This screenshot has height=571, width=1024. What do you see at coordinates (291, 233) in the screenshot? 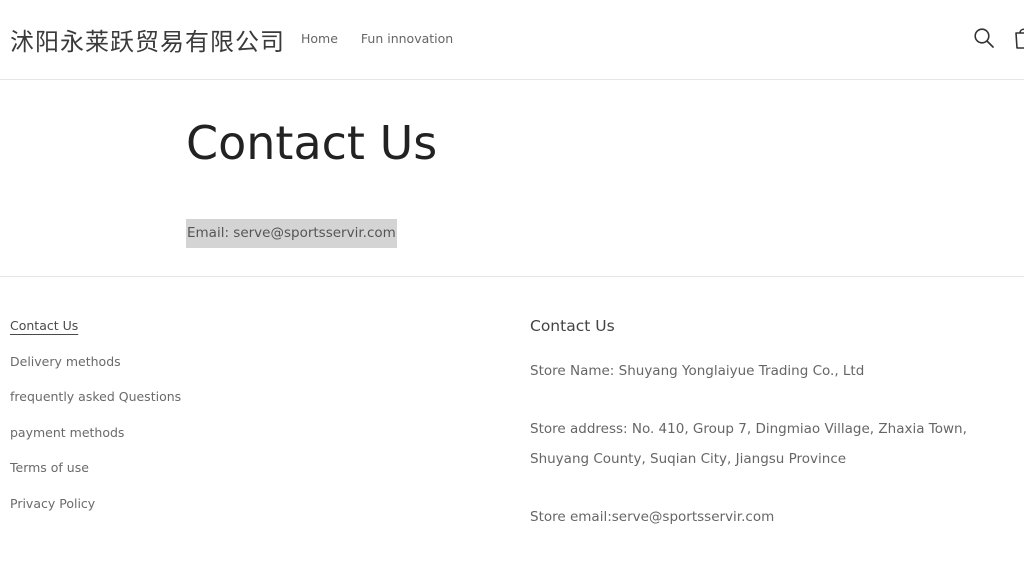
I see `contact-email-text: Email: serve@sportsservir.com` at bounding box center [291, 233].